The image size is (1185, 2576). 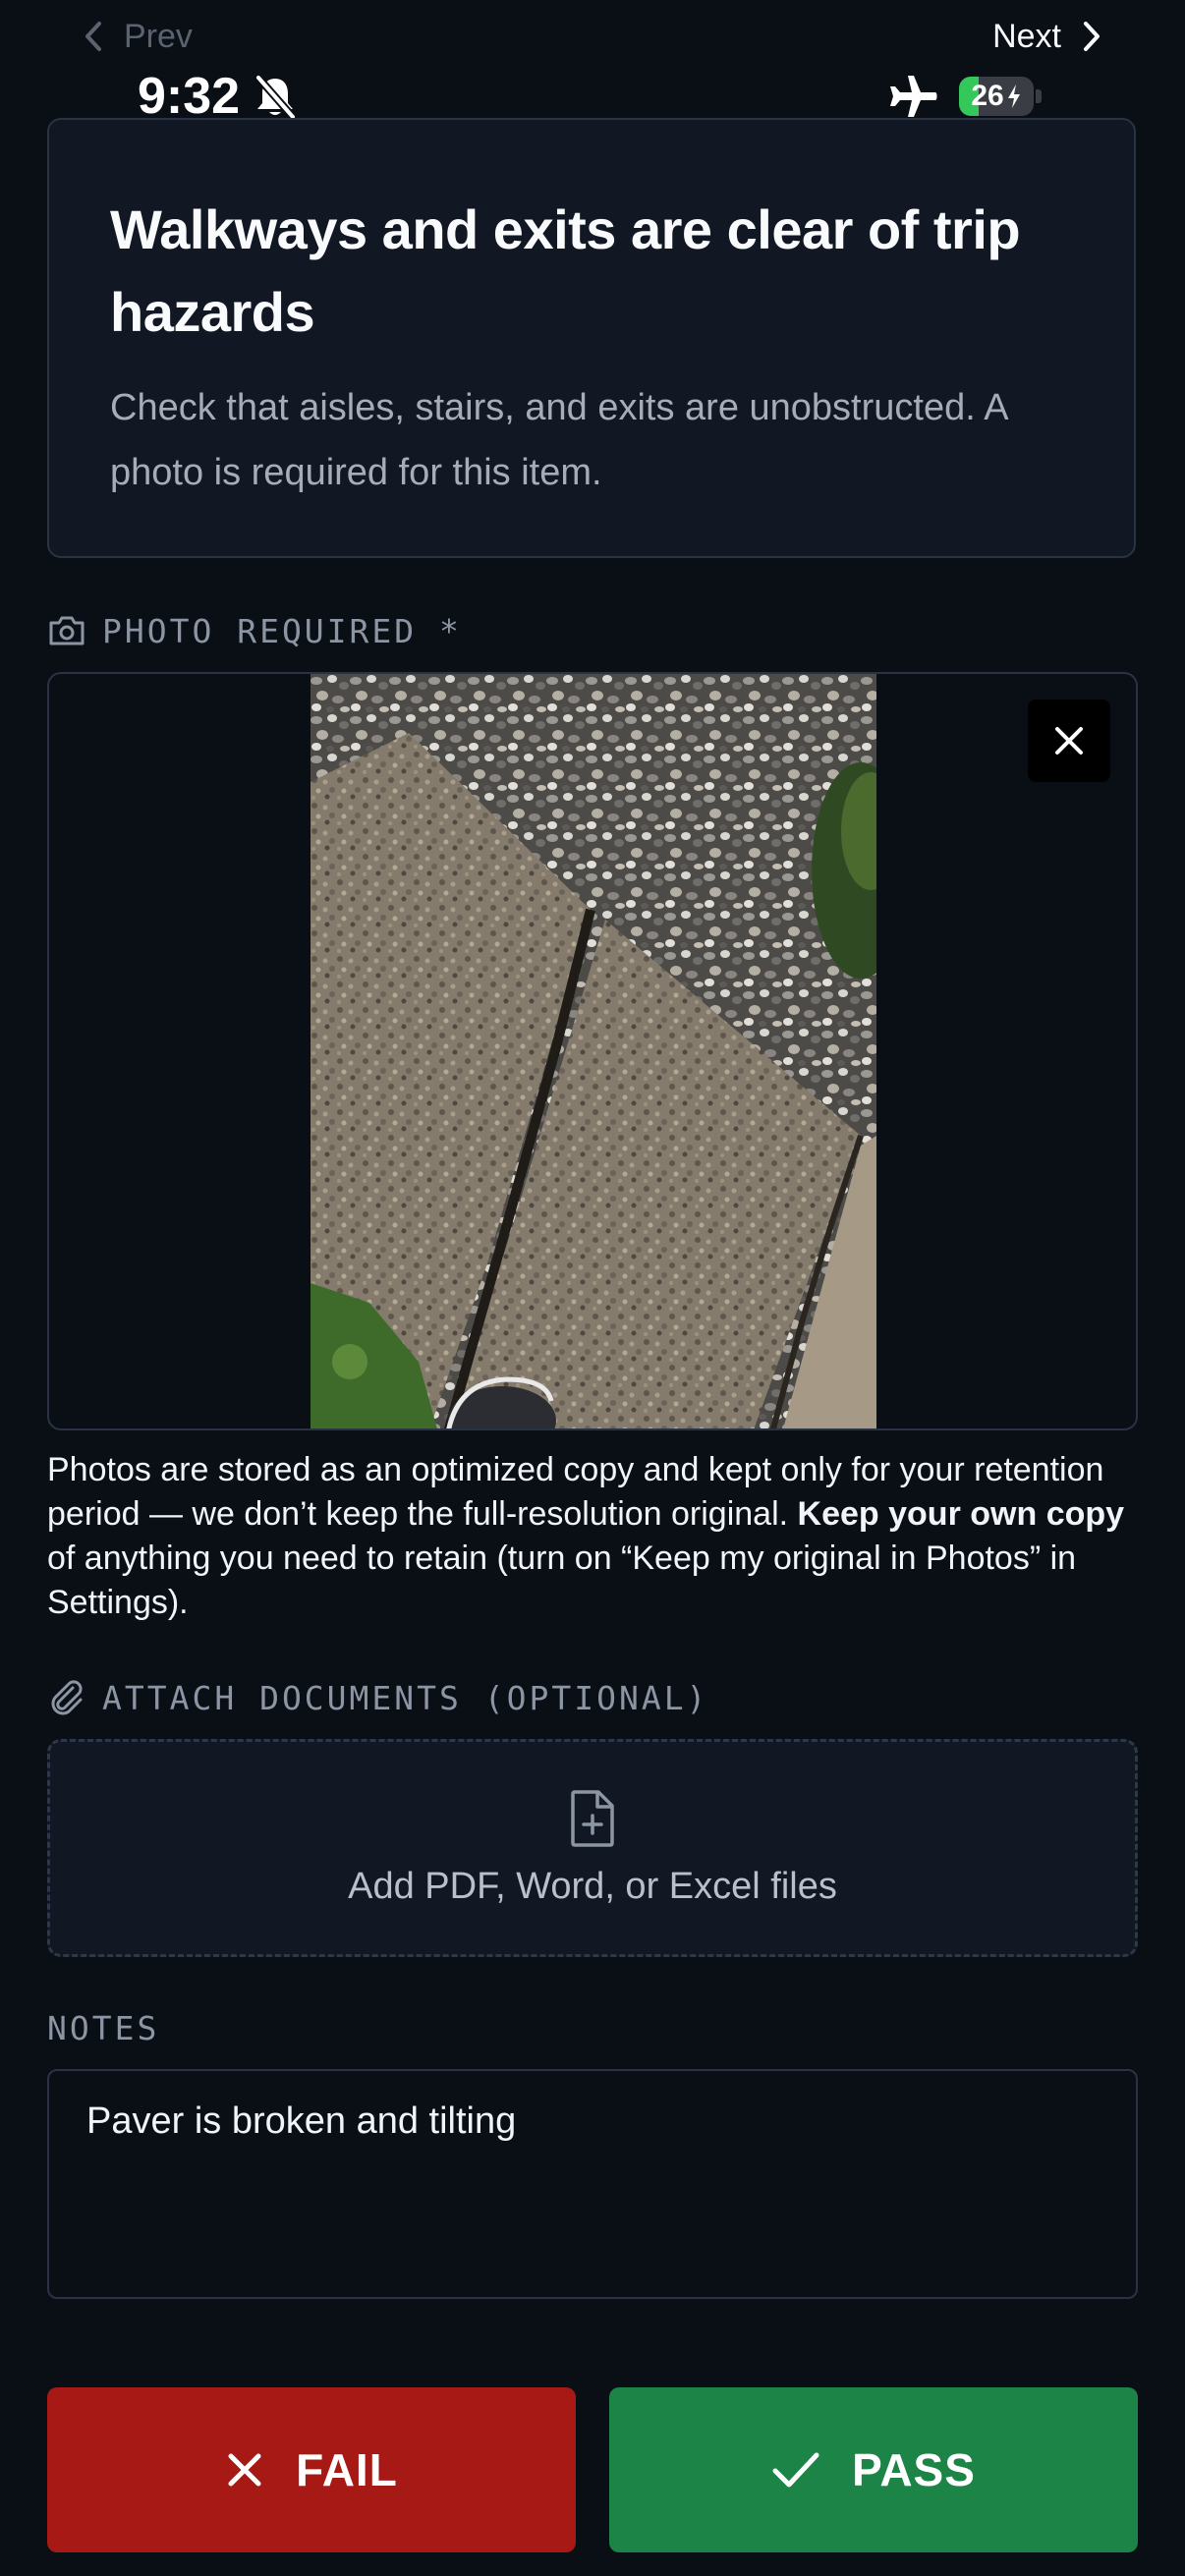 I want to click on close-icon, so click(x=1069, y=741).